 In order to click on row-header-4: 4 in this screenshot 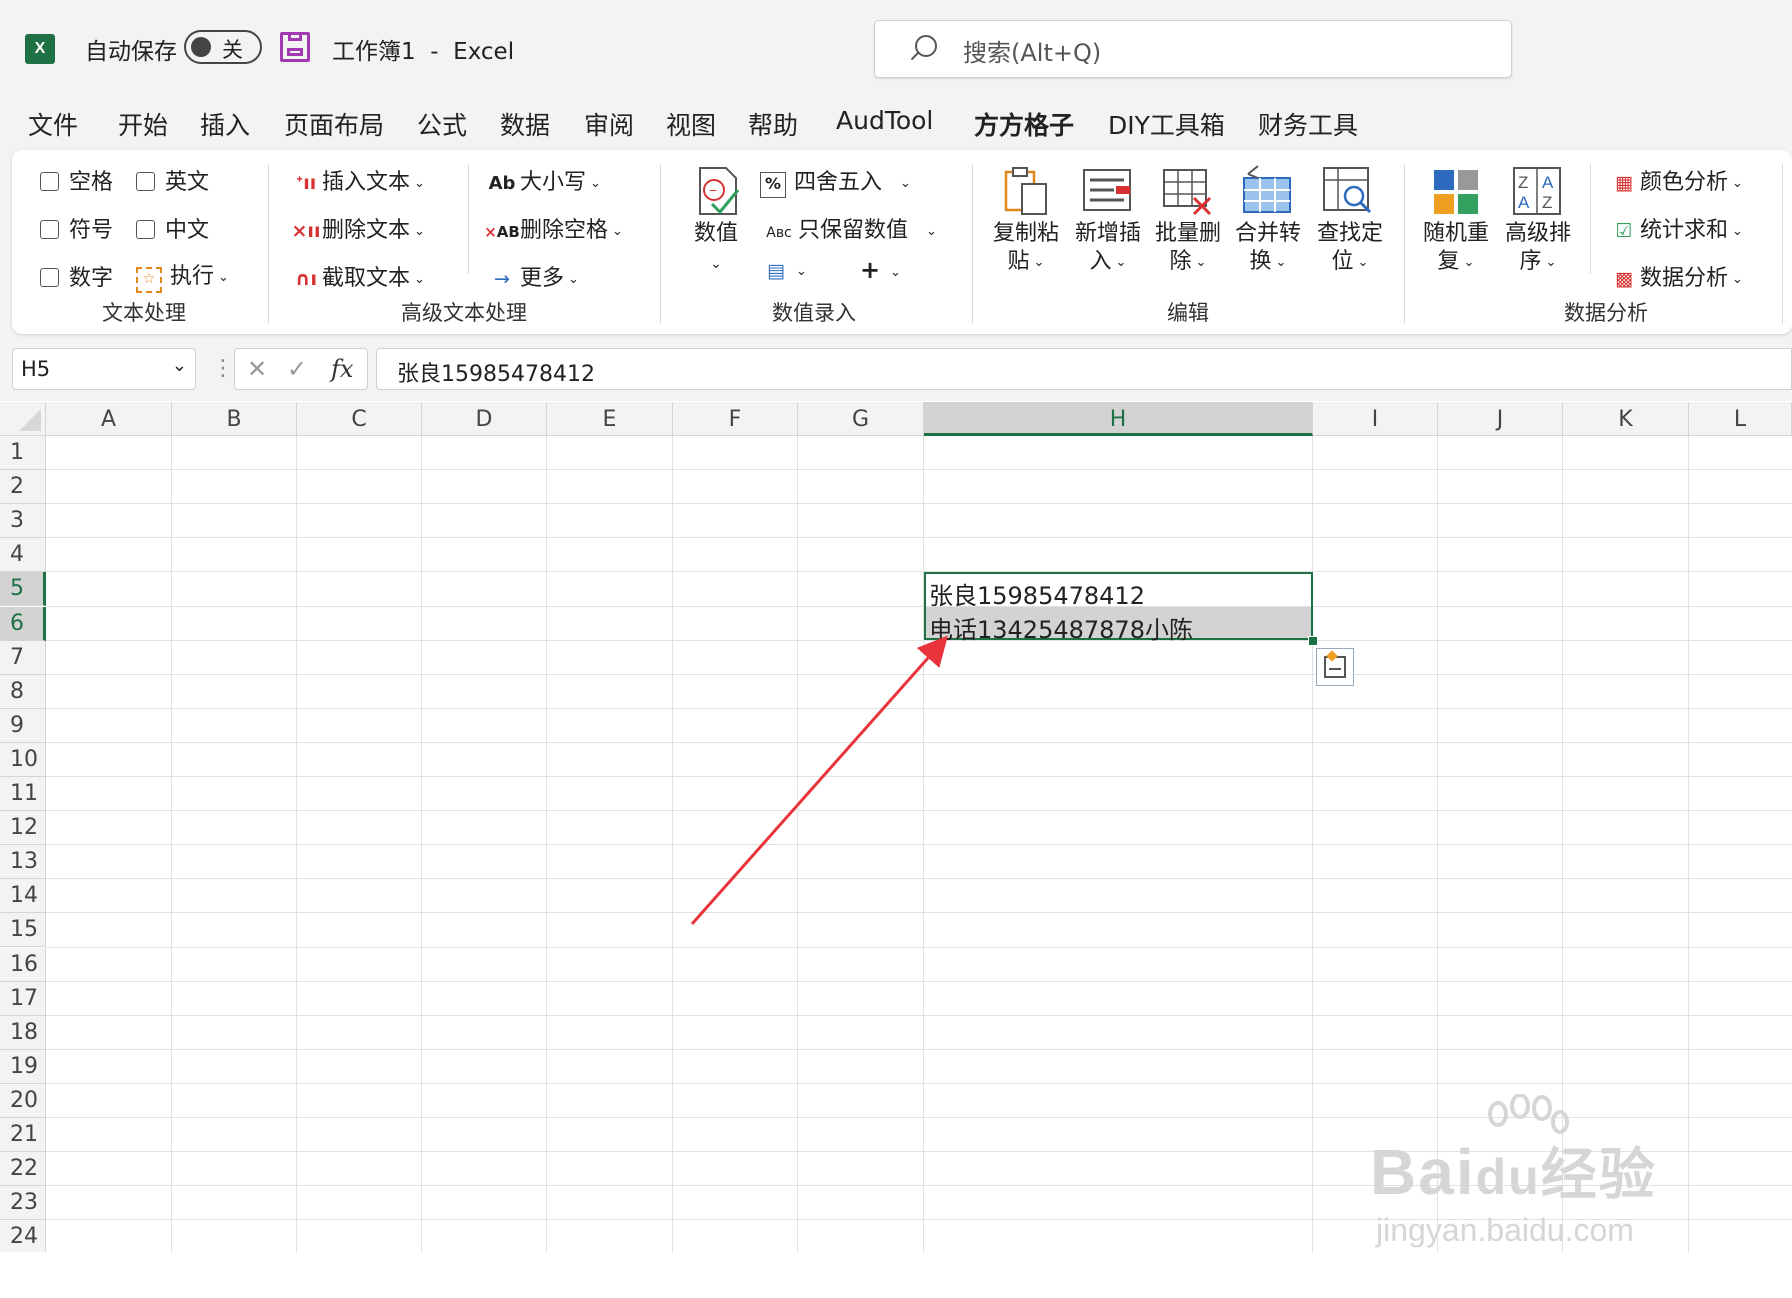, I will do `click(23, 555)`.